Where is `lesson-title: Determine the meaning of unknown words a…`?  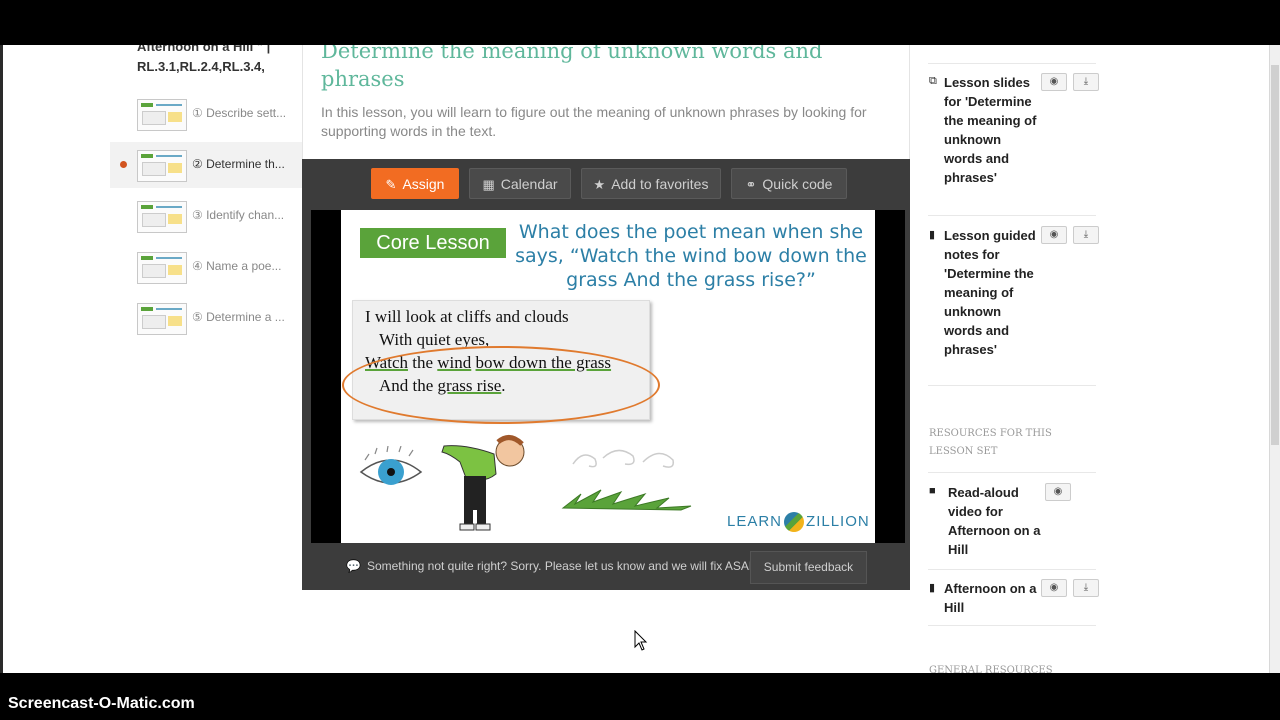 lesson-title: Determine the meaning of unknown words a… is located at coordinates (572, 68).